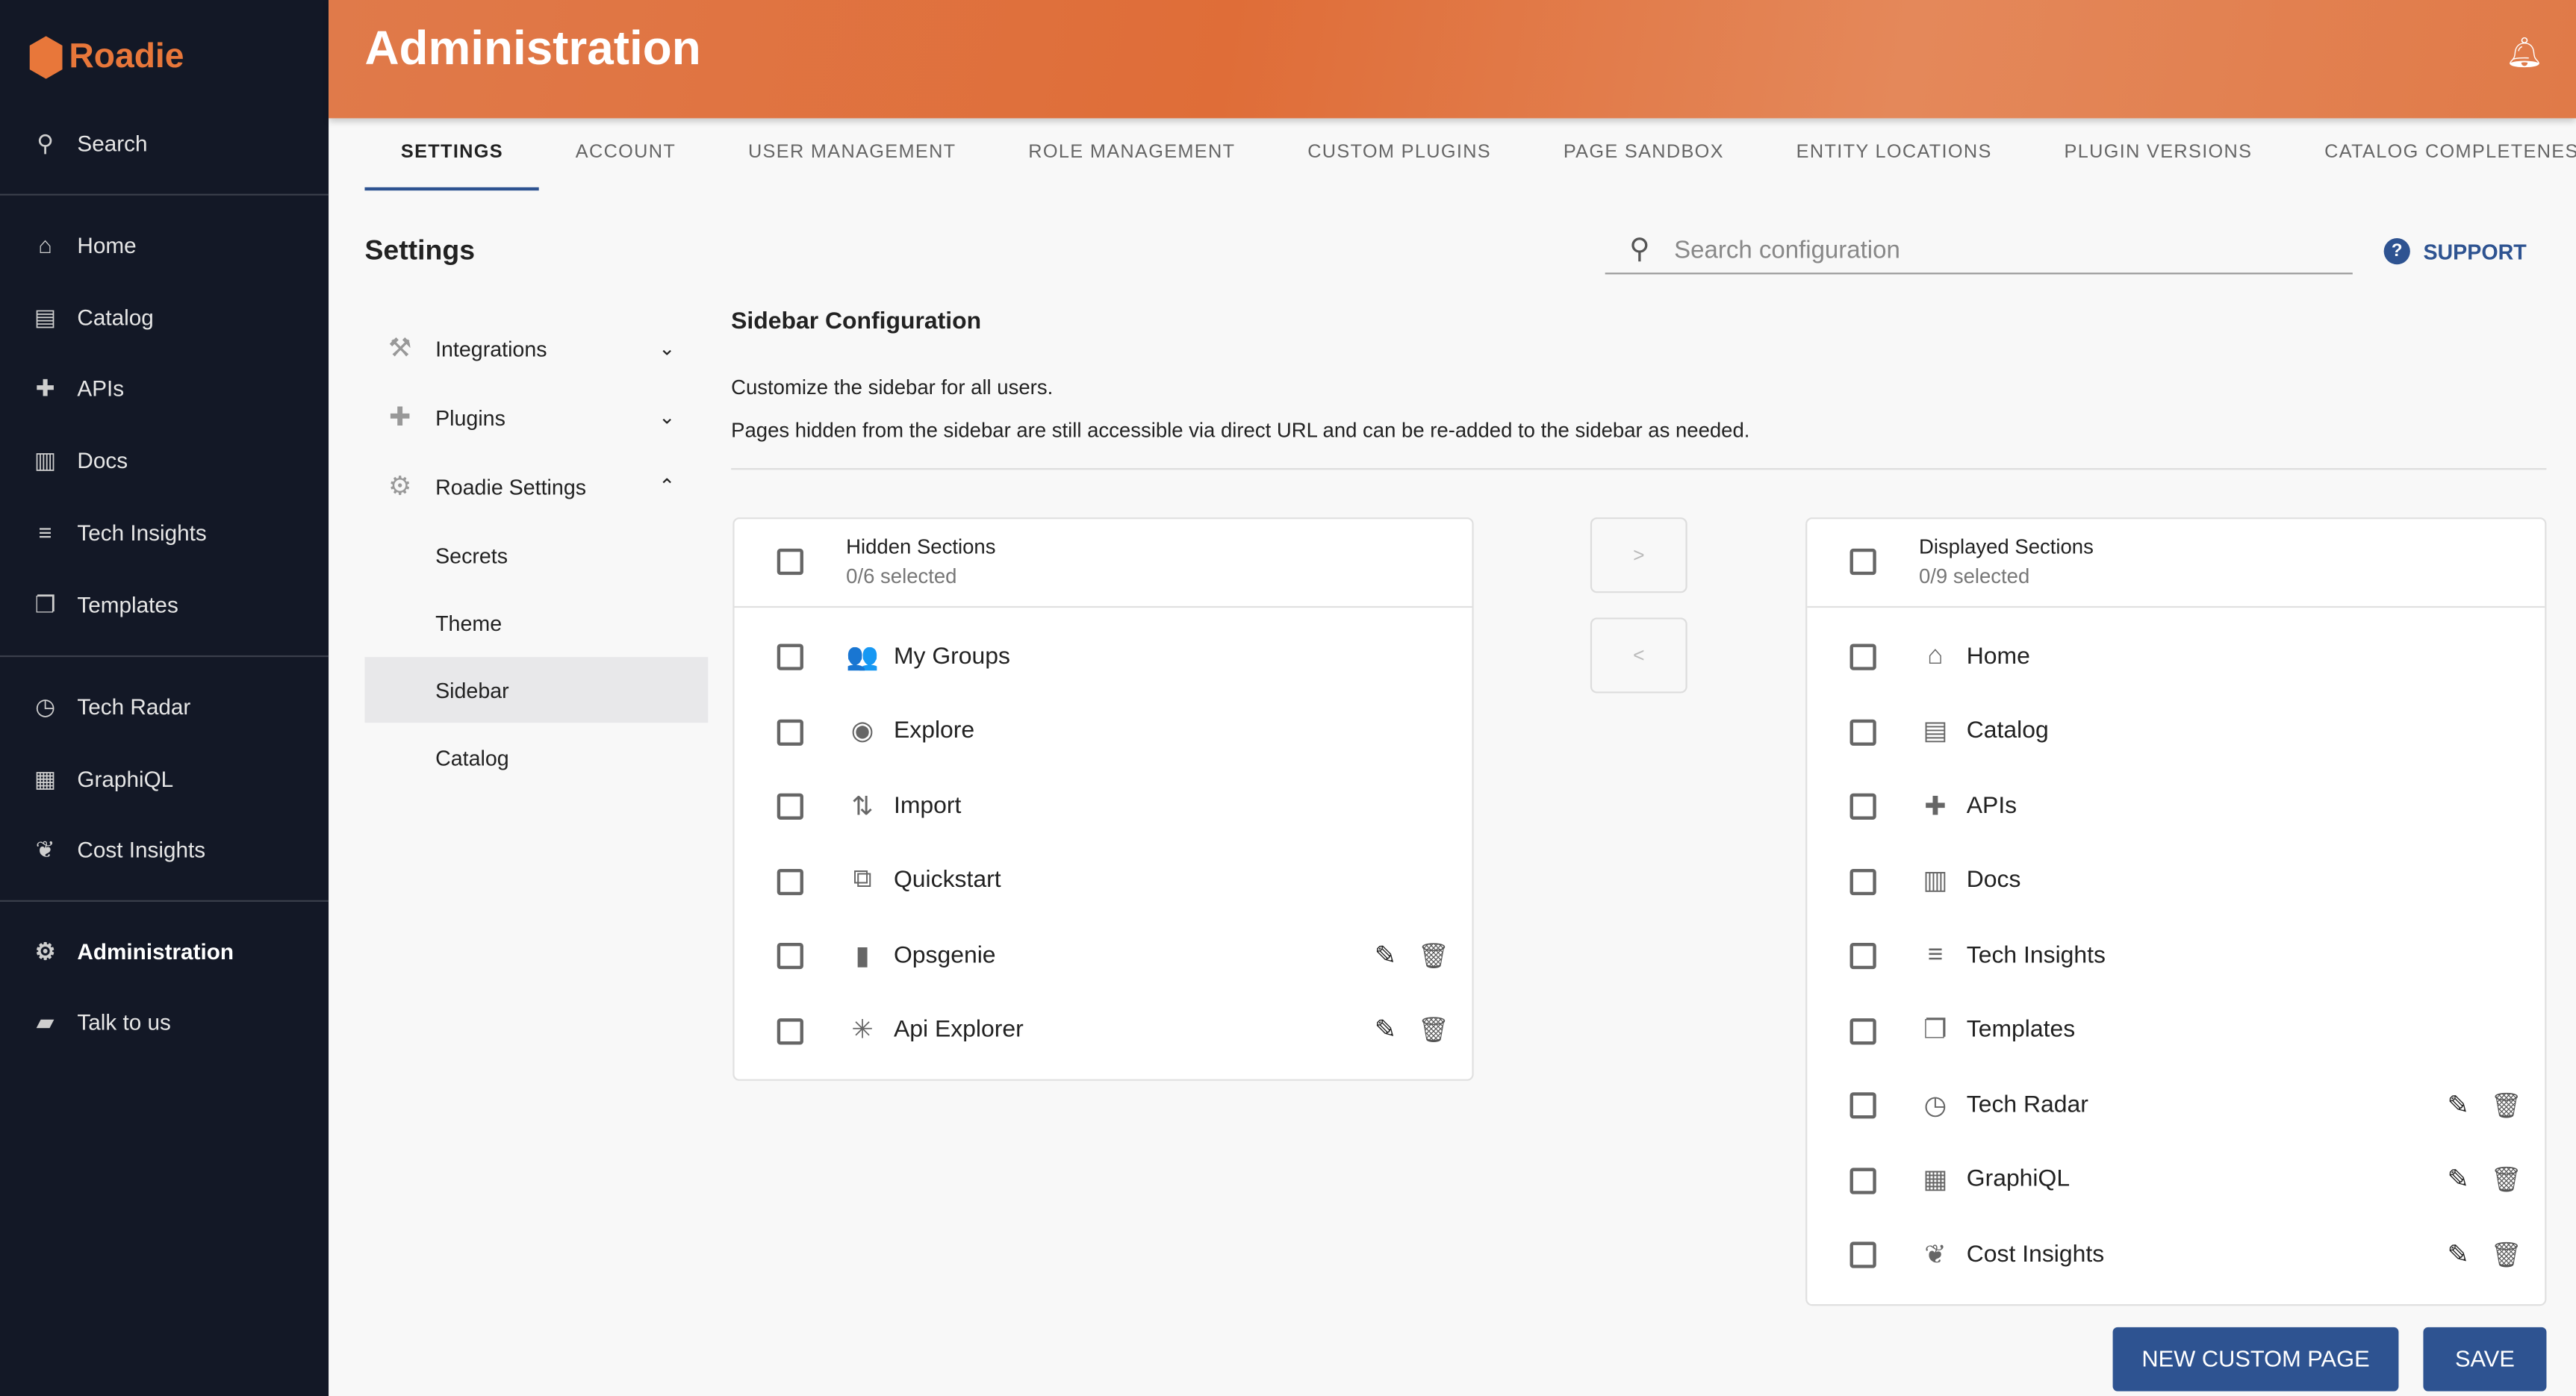 This screenshot has width=2576, height=1396. Describe the element at coordinates (667, 417) in the screenshot. I see `chevron-down-icon: ⌄` at that location.